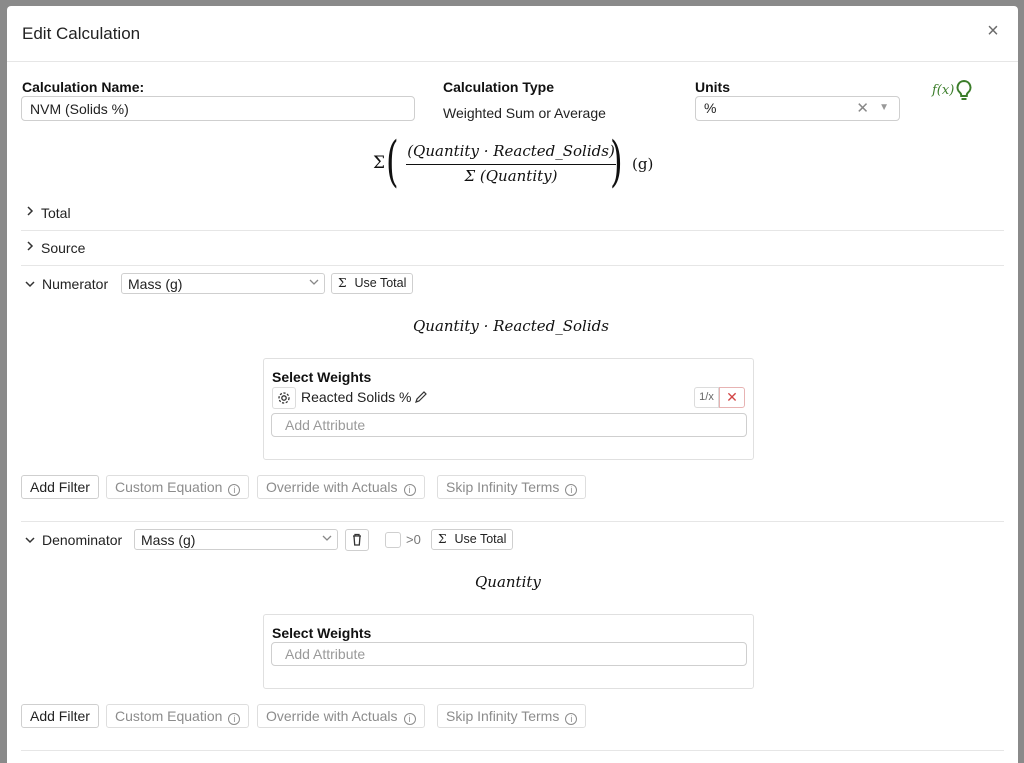 Image resolution: width=1024 pixels, height=763 pixels. What do you see at coordinates (964, 91) in the screenshot?
I see `lightbulb-icon` at bounding box center [964, 91].